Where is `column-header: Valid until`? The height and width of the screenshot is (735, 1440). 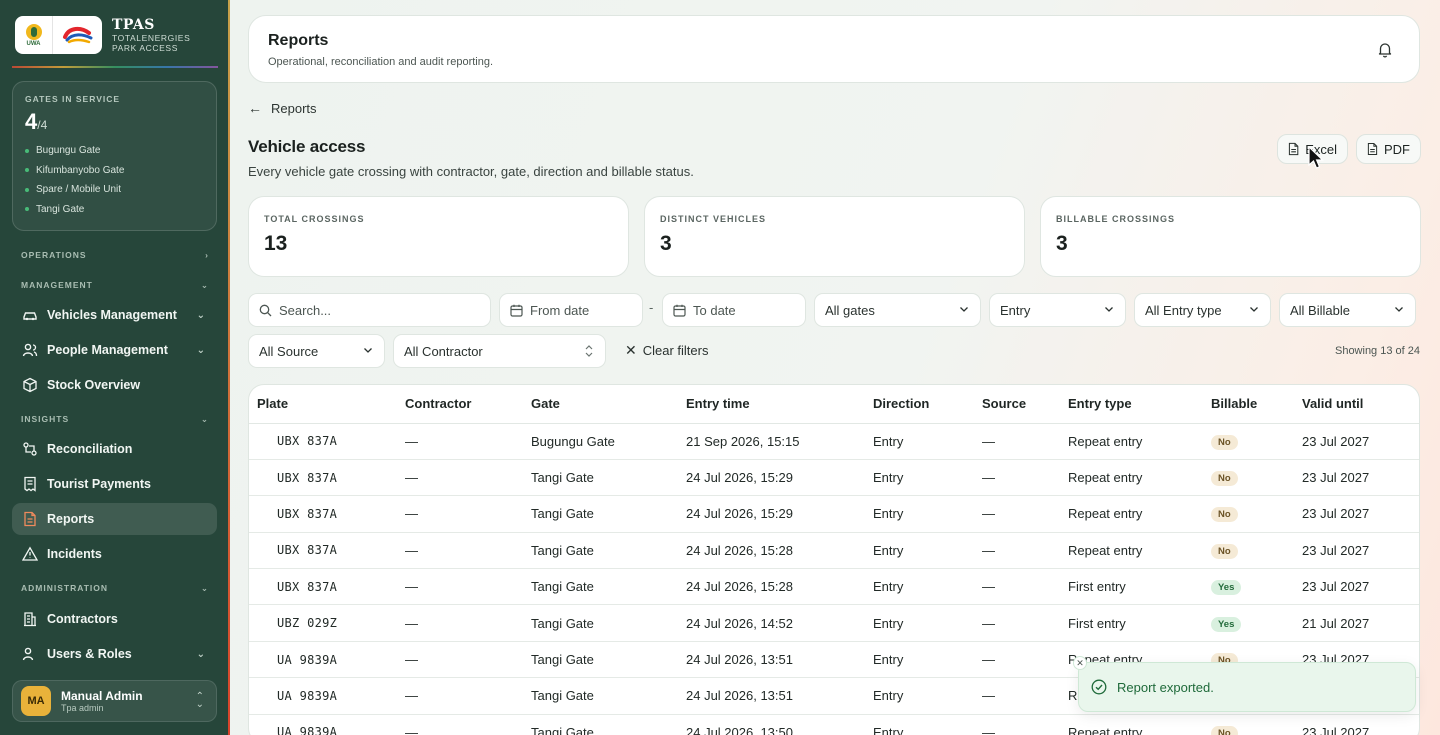
column-header: Valid until is located at coordinates (1356, 404).